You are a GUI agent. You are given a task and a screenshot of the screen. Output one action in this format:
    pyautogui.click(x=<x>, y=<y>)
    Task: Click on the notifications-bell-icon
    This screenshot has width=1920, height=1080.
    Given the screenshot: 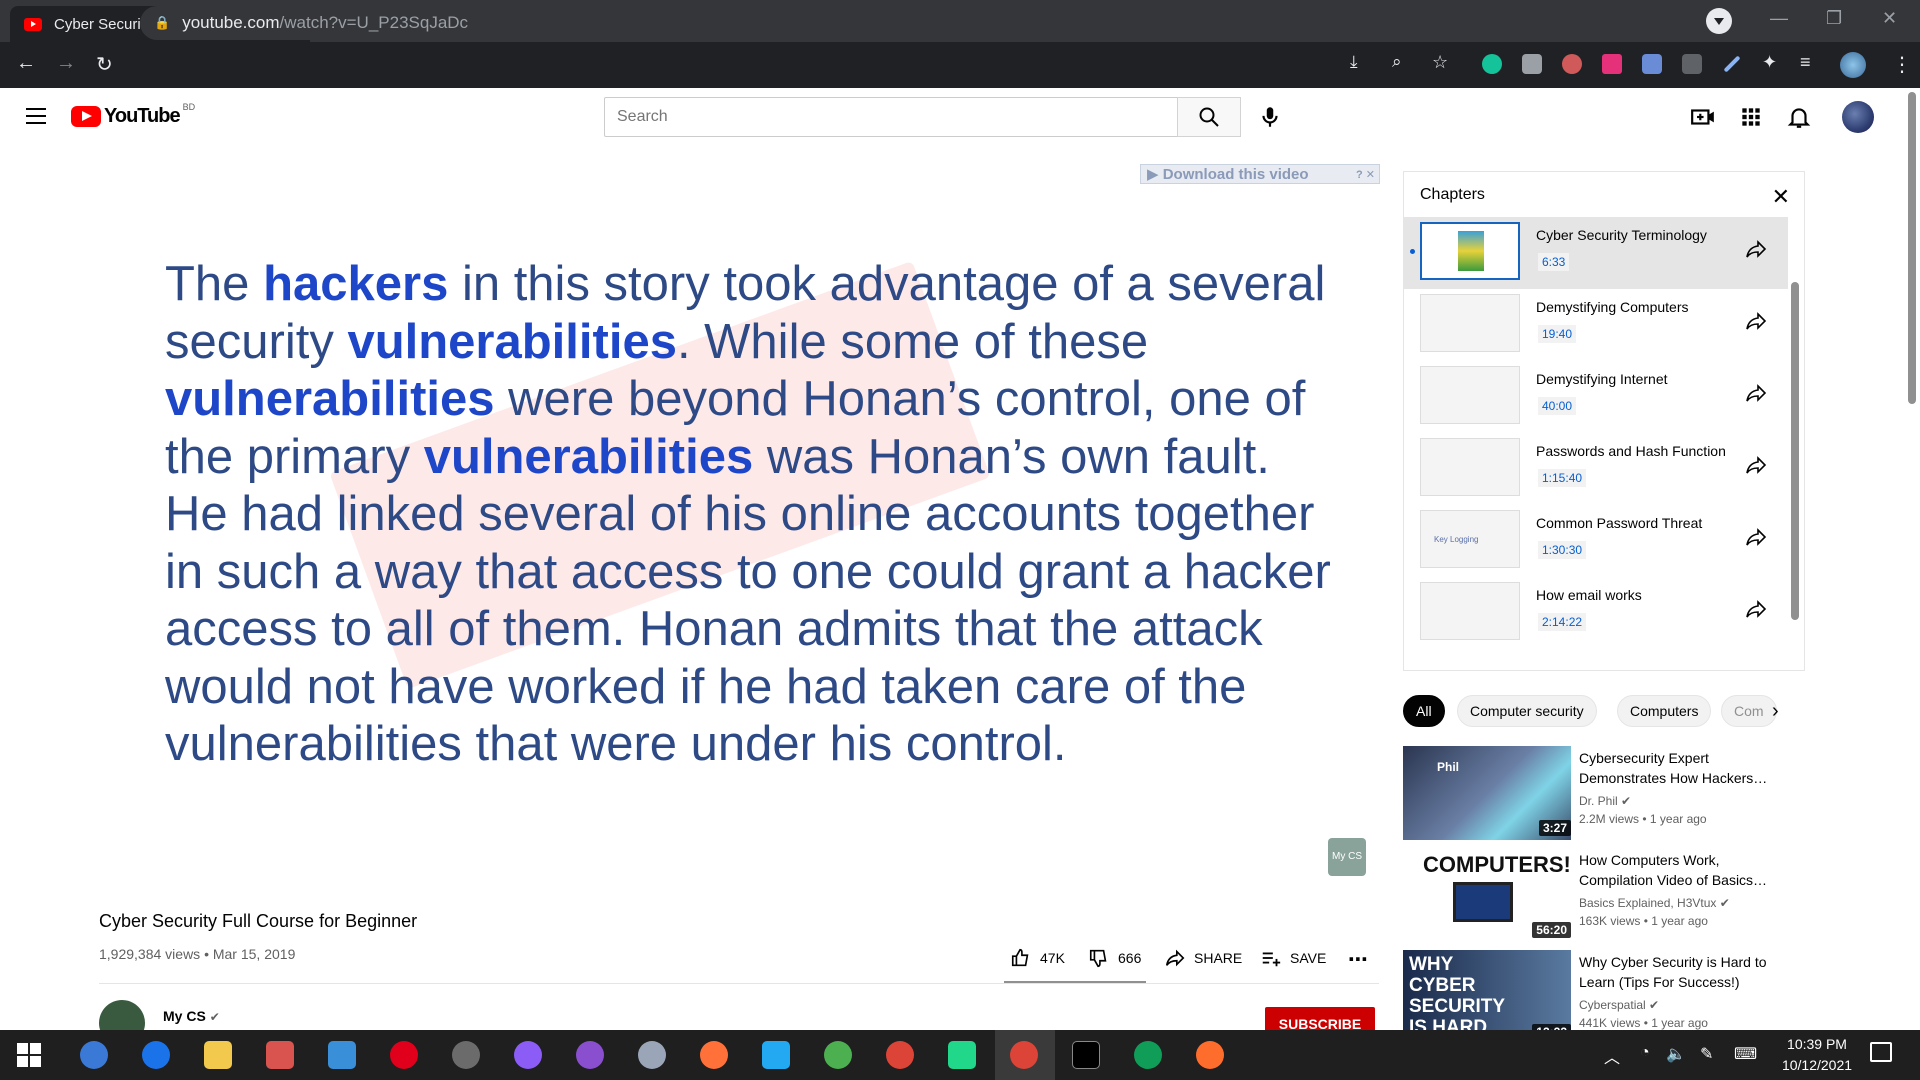 What is the action you would take?
    pyautogui.click(x=1799, y=117)
    